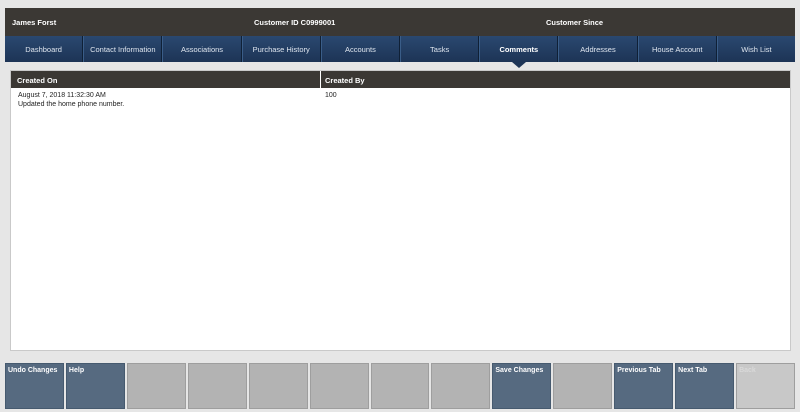 The image size is (800, 412). I want to click on comment-text: Updated the home phone number., so click(71, 104).